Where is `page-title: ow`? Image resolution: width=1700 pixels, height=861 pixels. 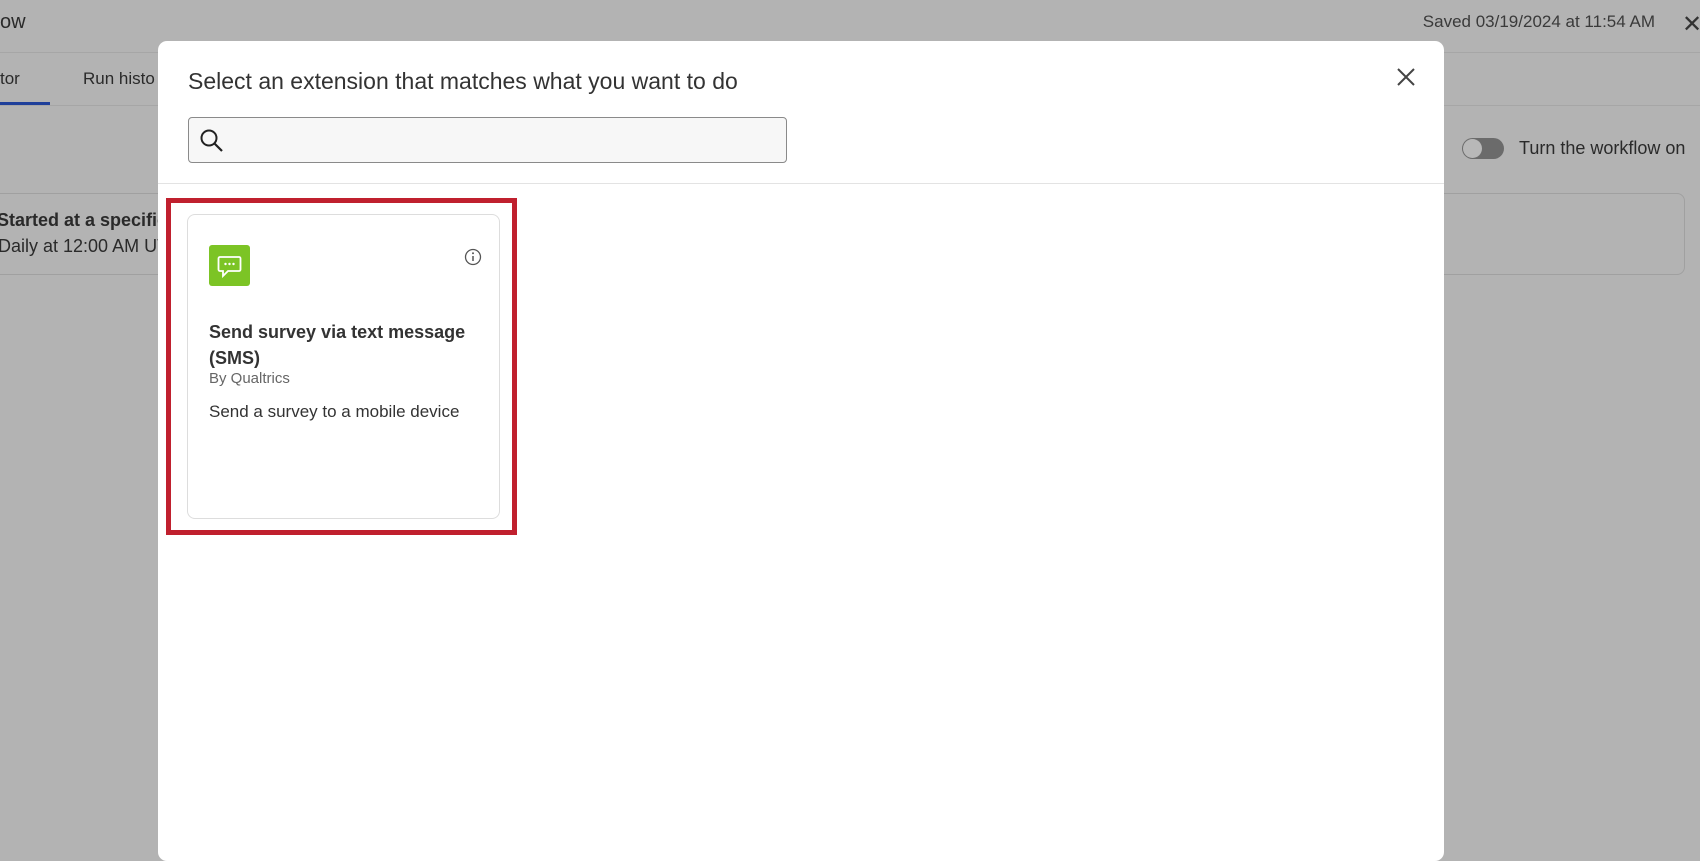 page-title: ow is located at coordinates (13, 22).